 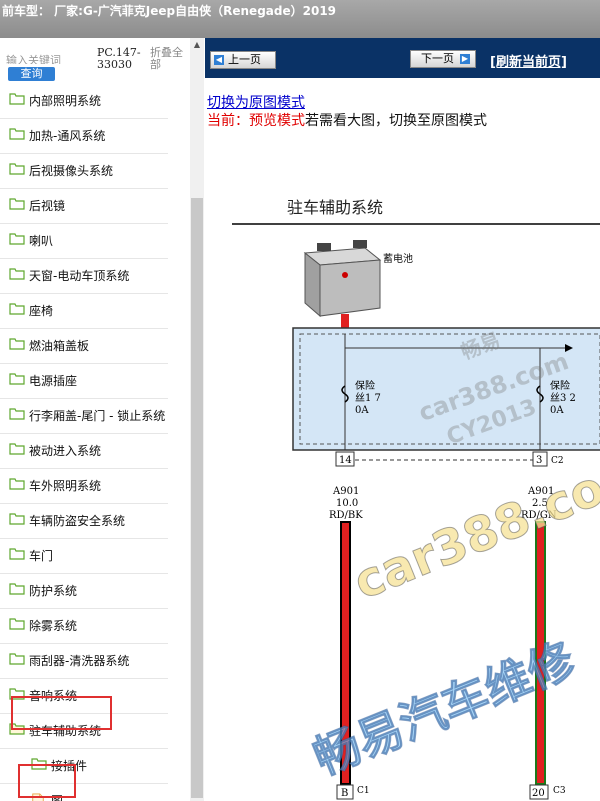 What do you see at coordinates (59, 346) in the screenshot?
I see `sidebar-item-label: 燃油箱盖板` at bounding box center [59, 346].